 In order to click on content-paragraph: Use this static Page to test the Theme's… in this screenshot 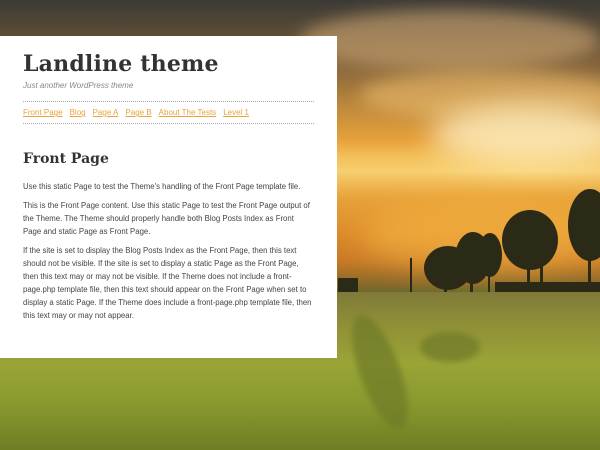, I will do `click(162, 186)`.